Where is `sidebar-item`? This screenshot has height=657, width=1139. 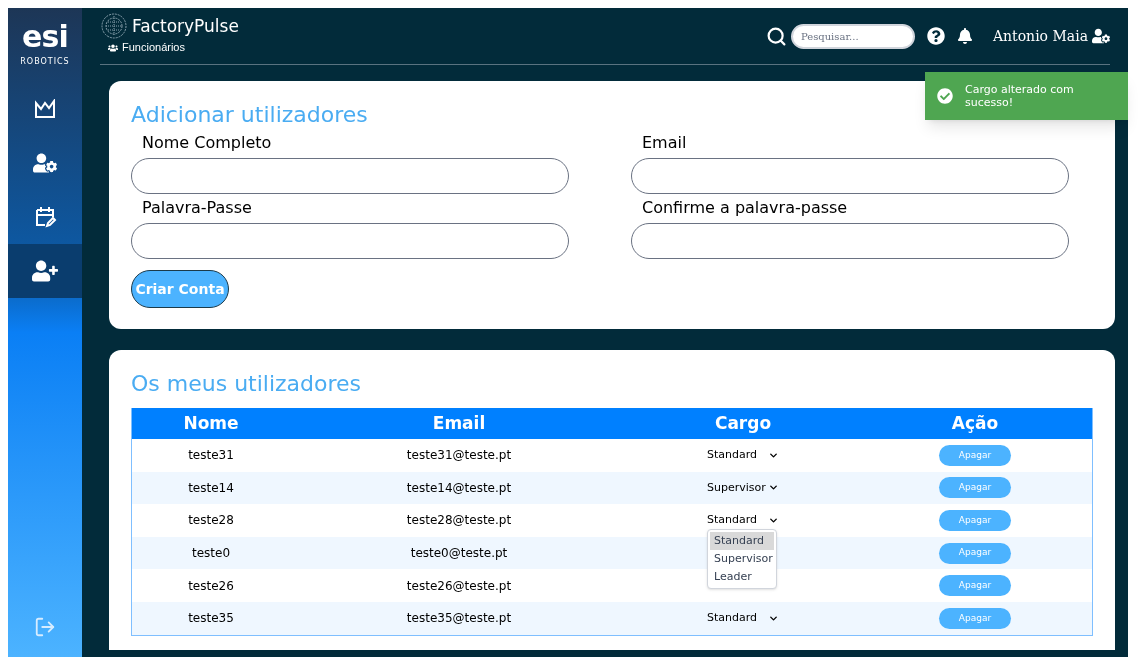
sidebar-item is located at coordinates (45, 271).